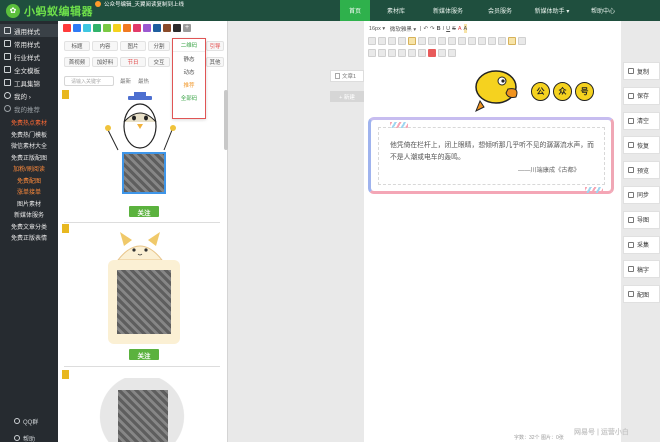  Describe the element at coordinates (355, 10) in the screenshot. I see `nav-home: 首页` at that location.